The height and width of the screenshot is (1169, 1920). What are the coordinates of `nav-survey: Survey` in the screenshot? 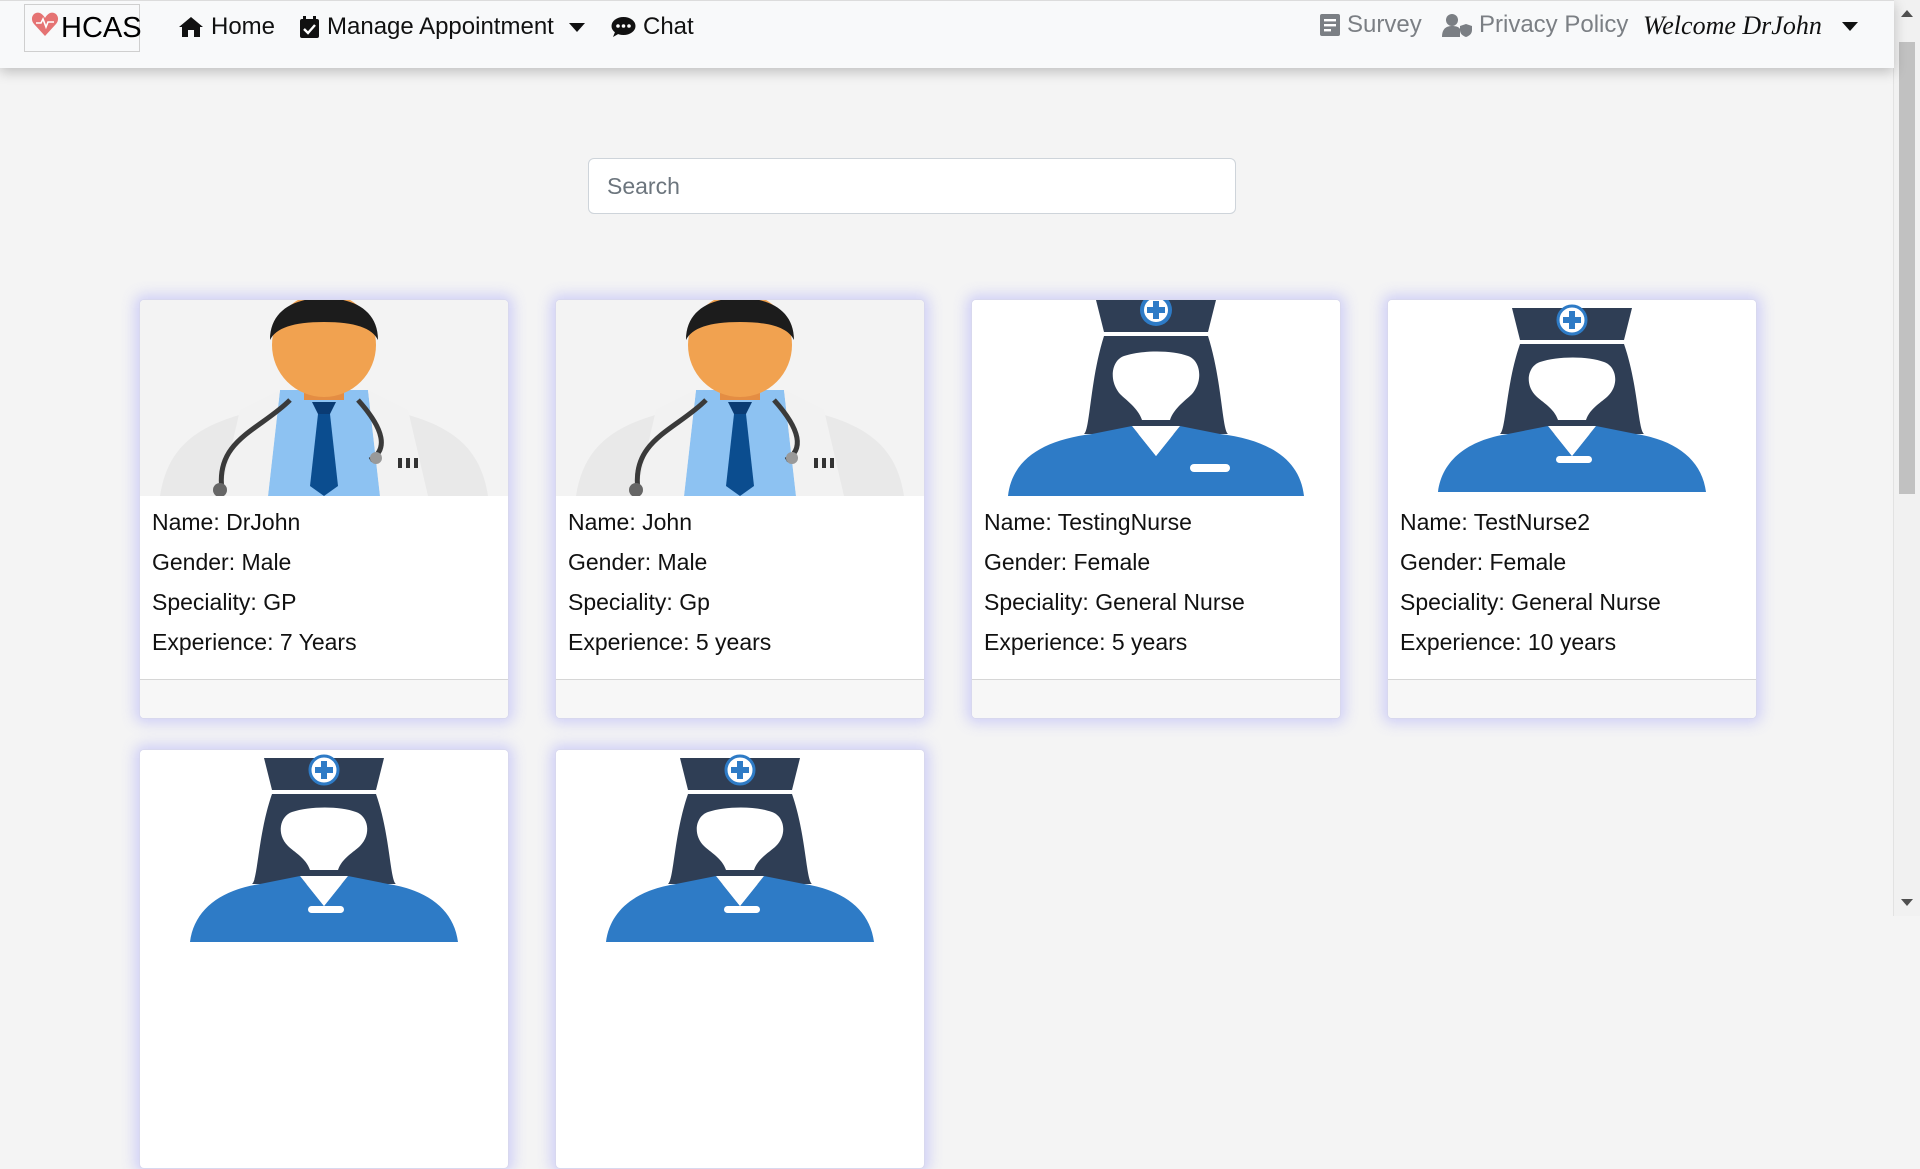 It's located at (1371, 25).